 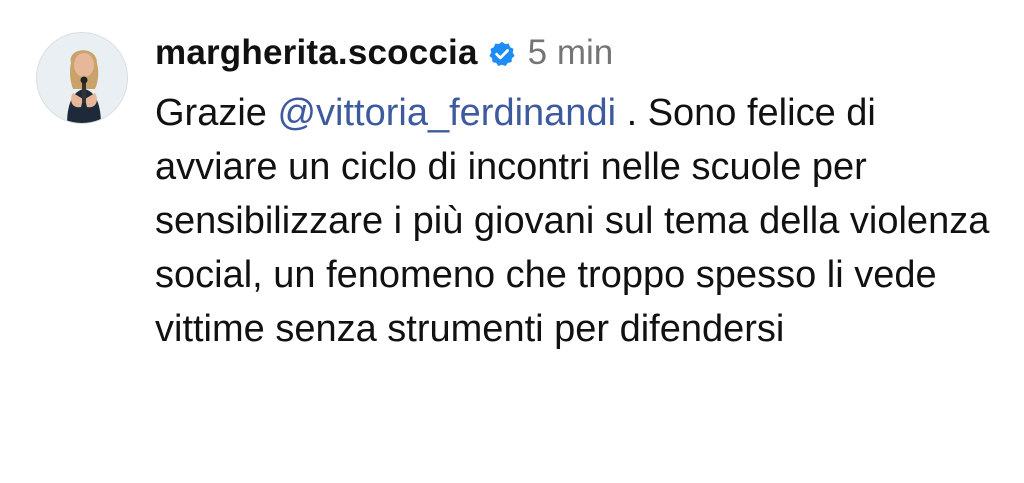 What do you see at coordinates (316, 53) in the screenshot?
I see `username: margherita.scoccia` at bounding box center [316, 53].